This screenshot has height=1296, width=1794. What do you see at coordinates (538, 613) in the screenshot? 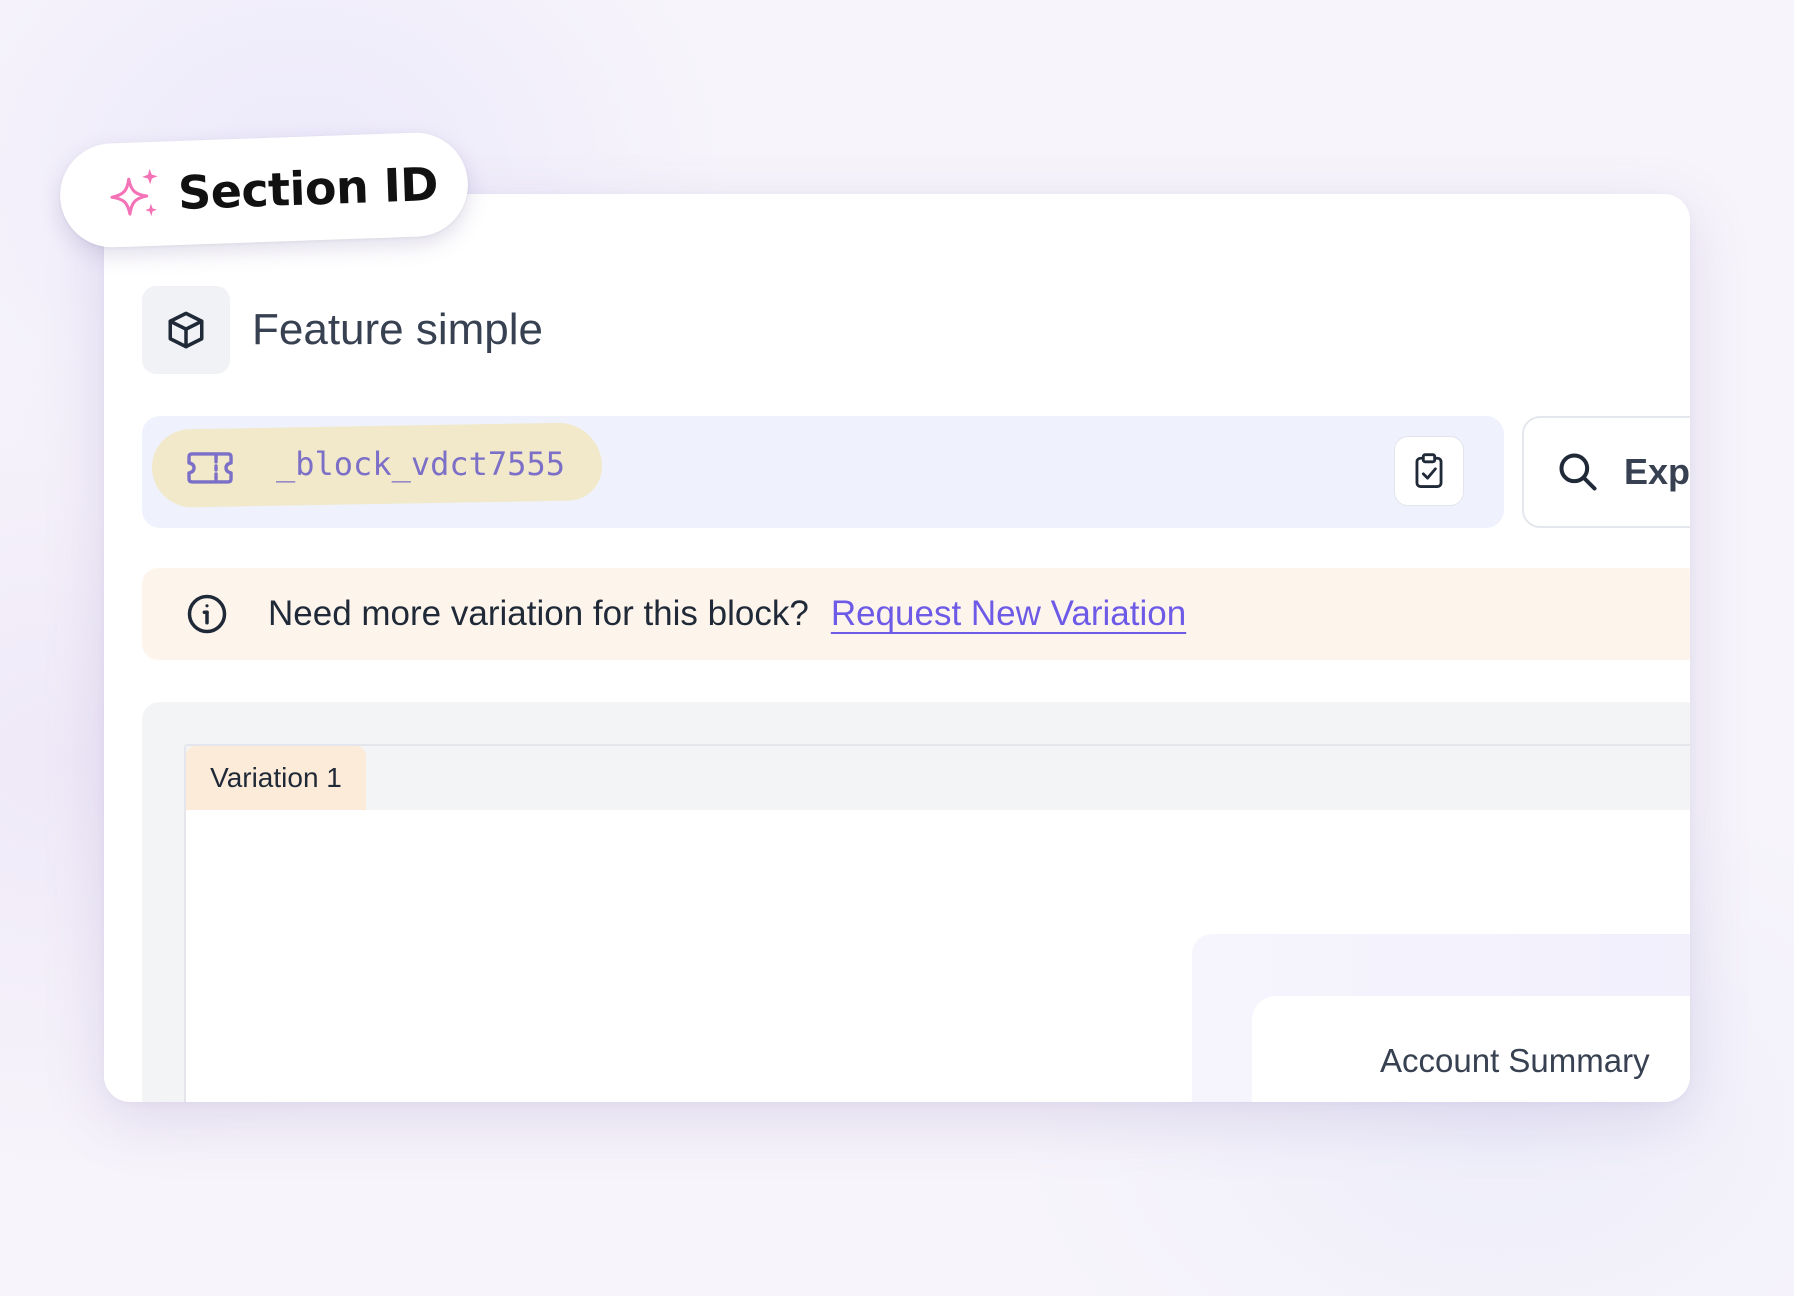
I see `info-message: Need more variation for this block?` at bounding box center [538, 613].